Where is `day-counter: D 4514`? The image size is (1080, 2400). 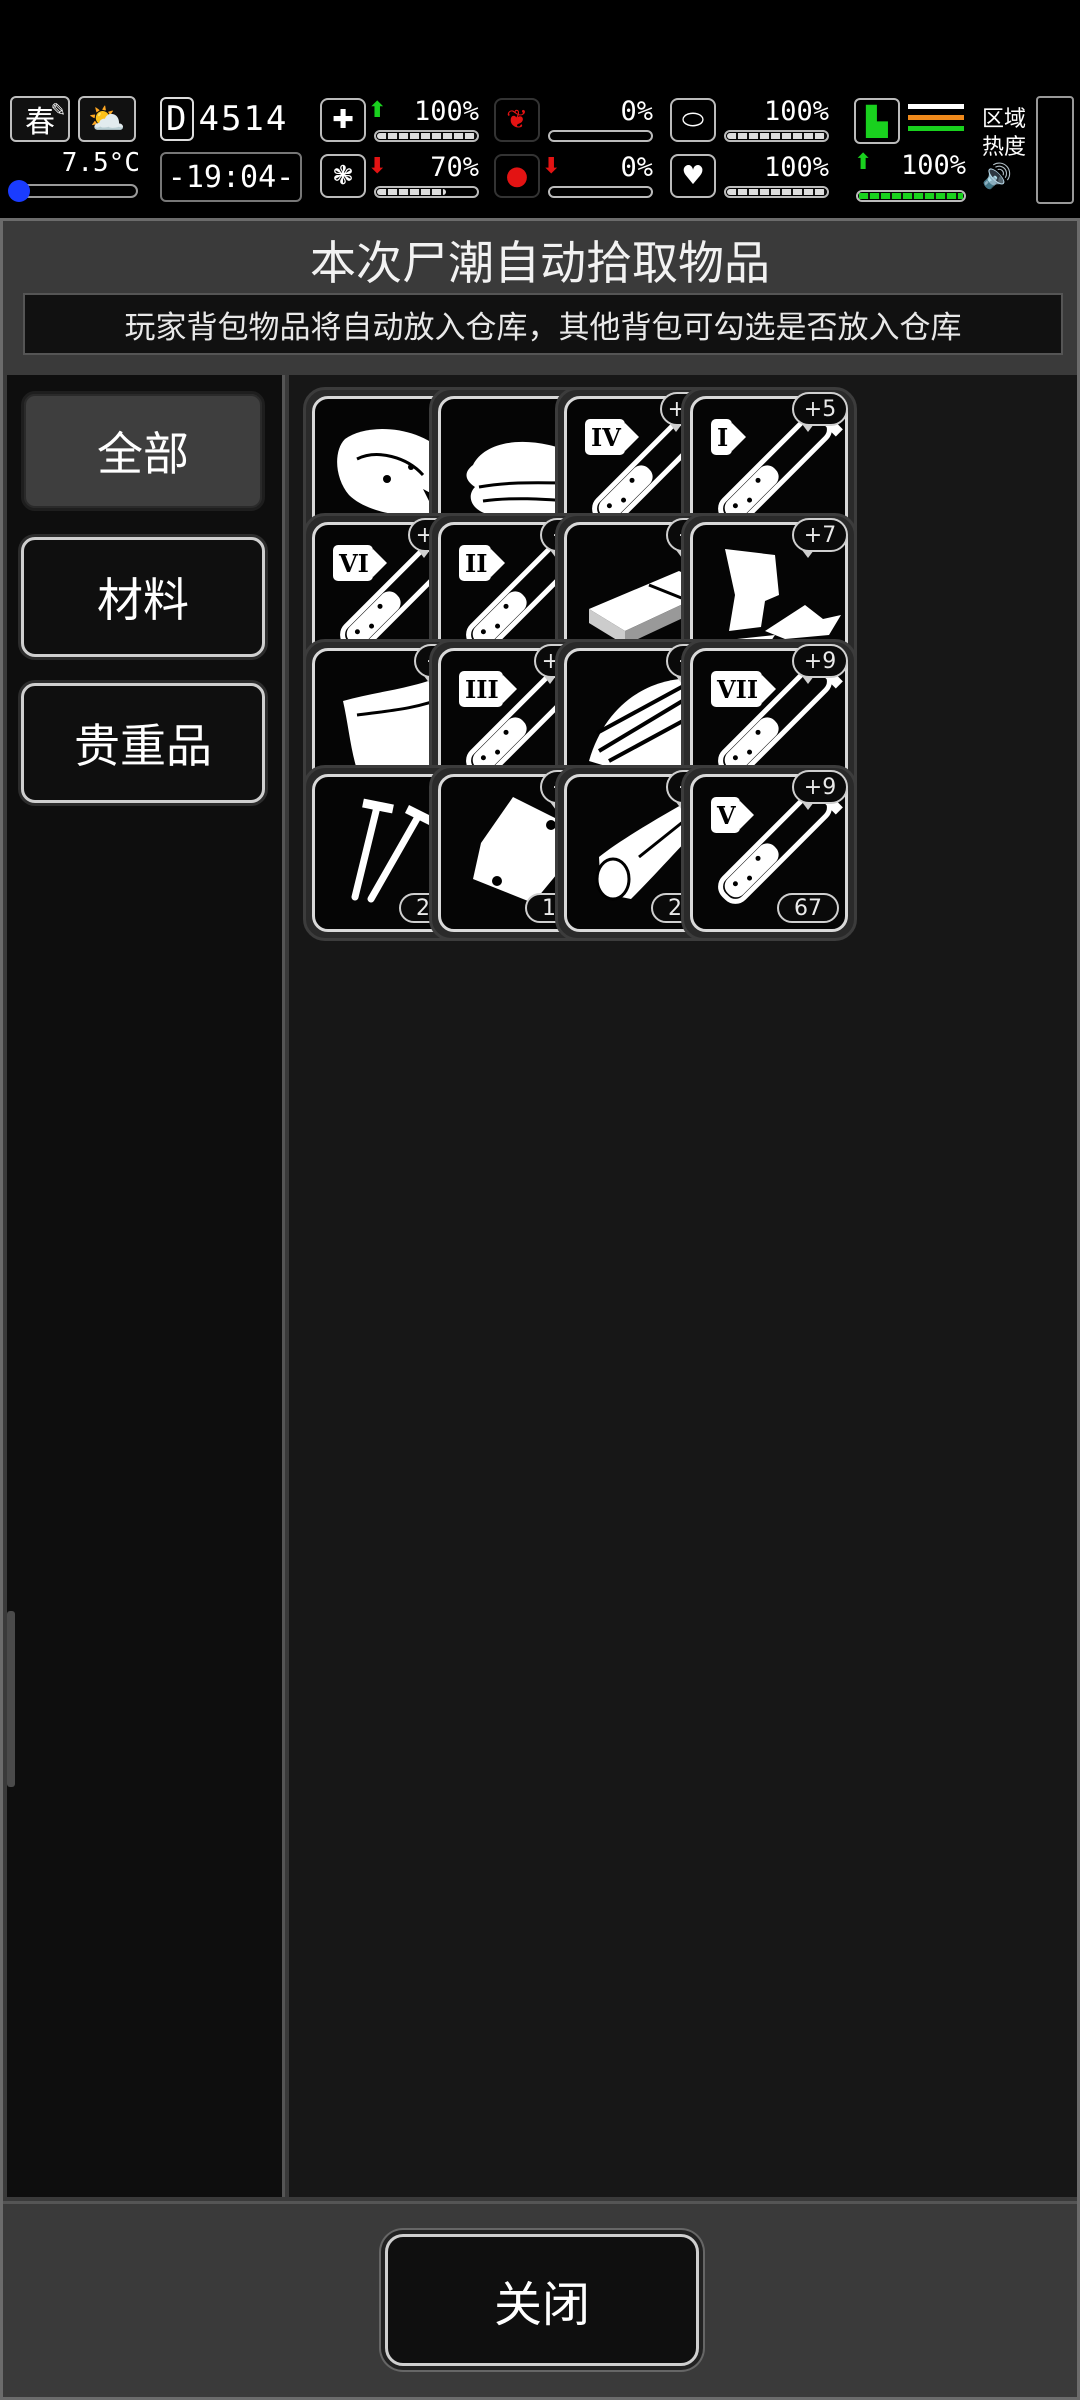 day-counter: D 4514 is located at coordinates (223, 119).